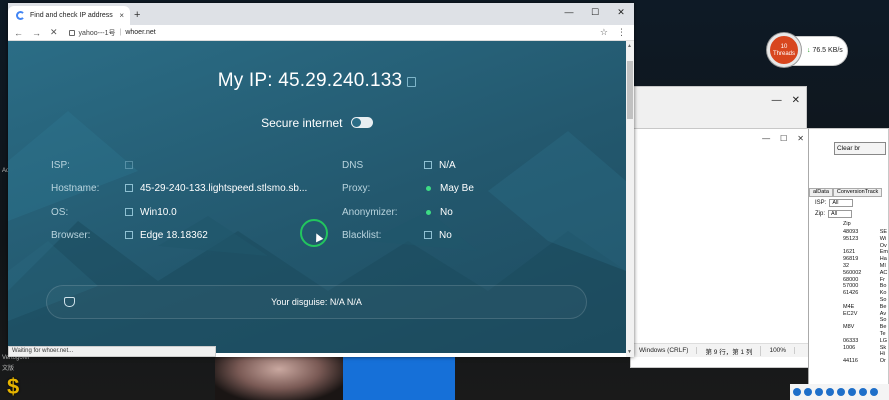  What do you see at coordinates (882, 354) in the screenshot?
I see `is-cell: Hi` at bounding box center [882, 354].